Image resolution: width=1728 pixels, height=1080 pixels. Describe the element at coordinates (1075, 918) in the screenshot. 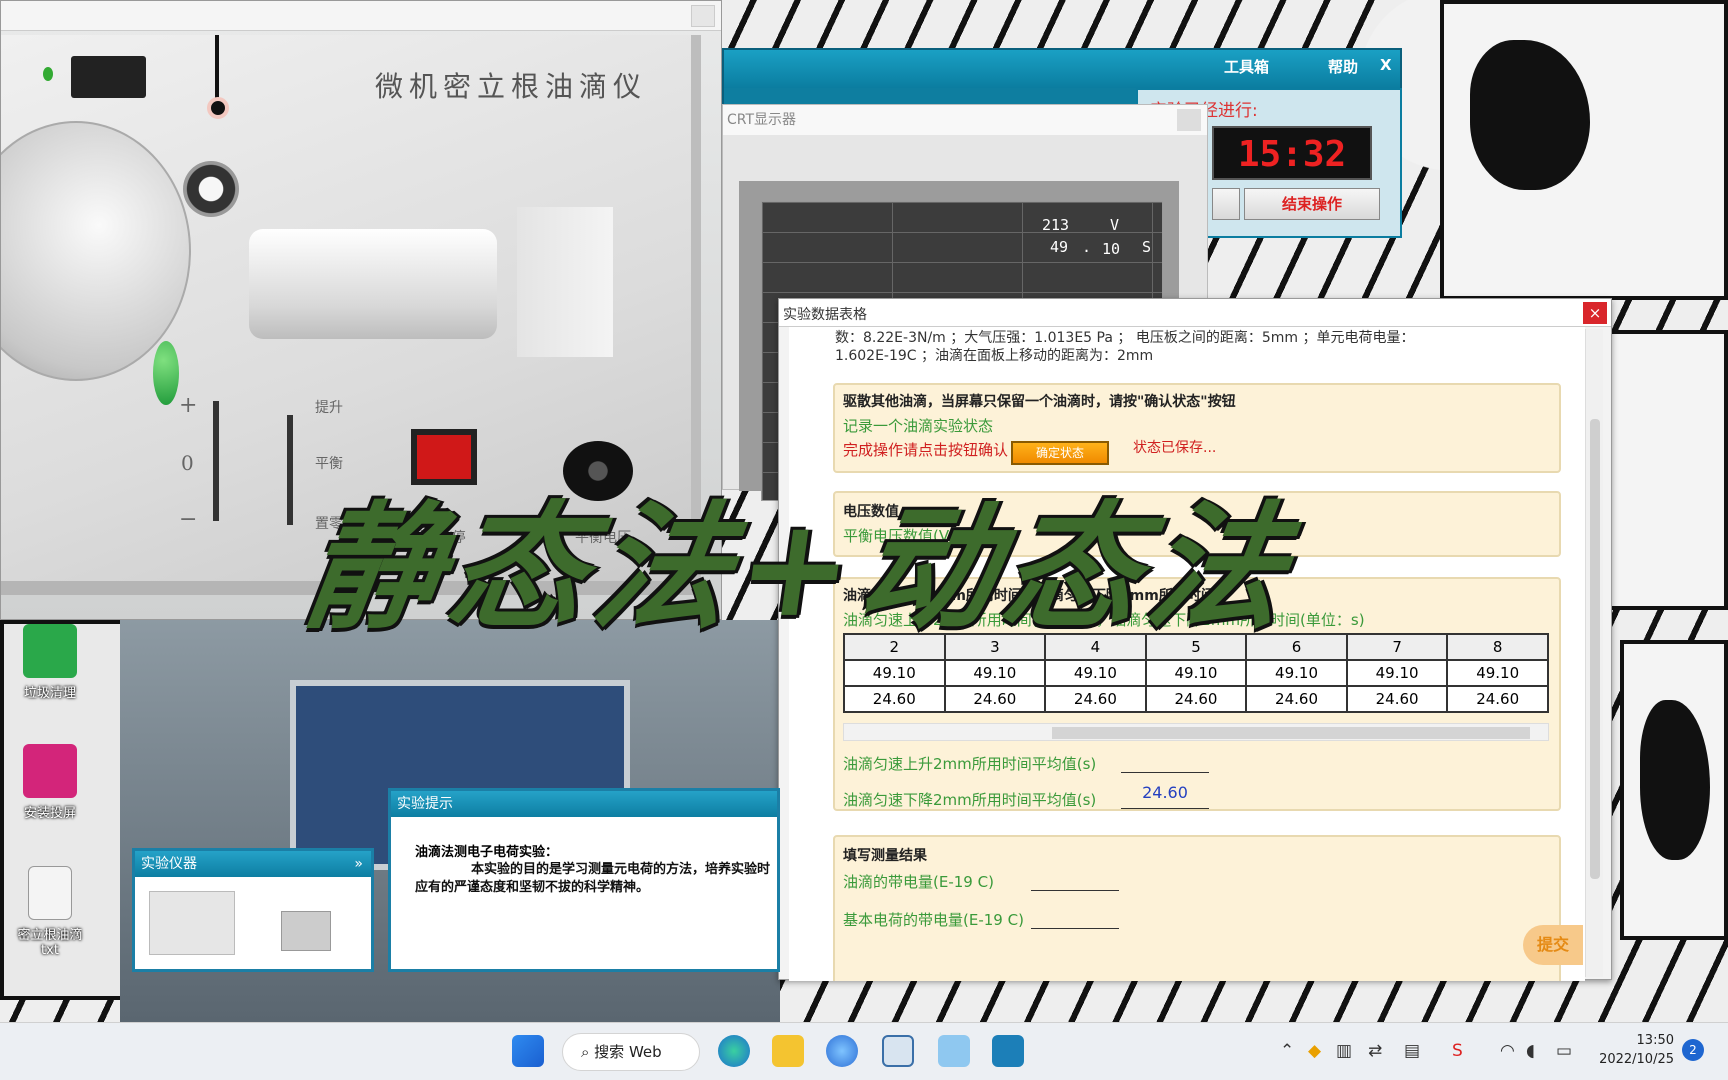

I see `unit-charge-input` at that location.